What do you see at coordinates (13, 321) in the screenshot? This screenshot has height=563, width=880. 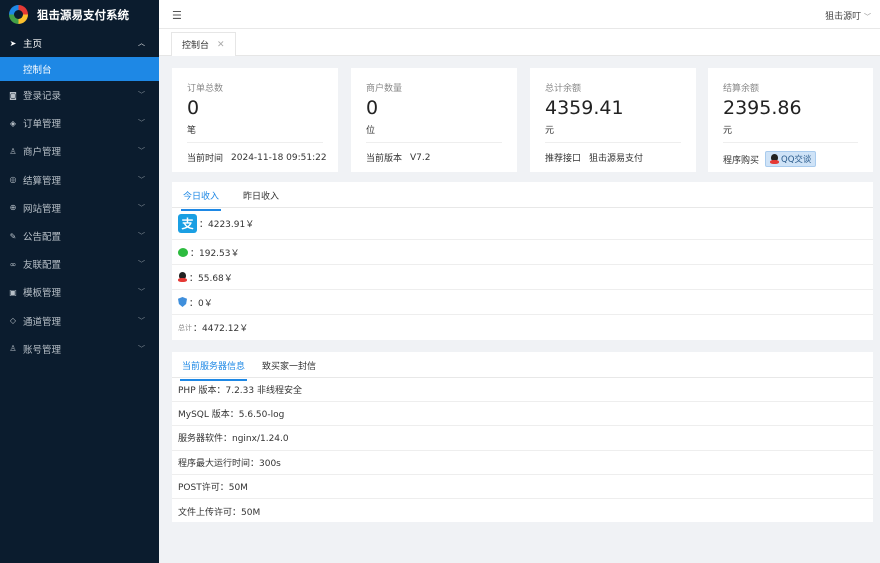 I see `shield-icon: ◇` at bounding box center [13, 321].